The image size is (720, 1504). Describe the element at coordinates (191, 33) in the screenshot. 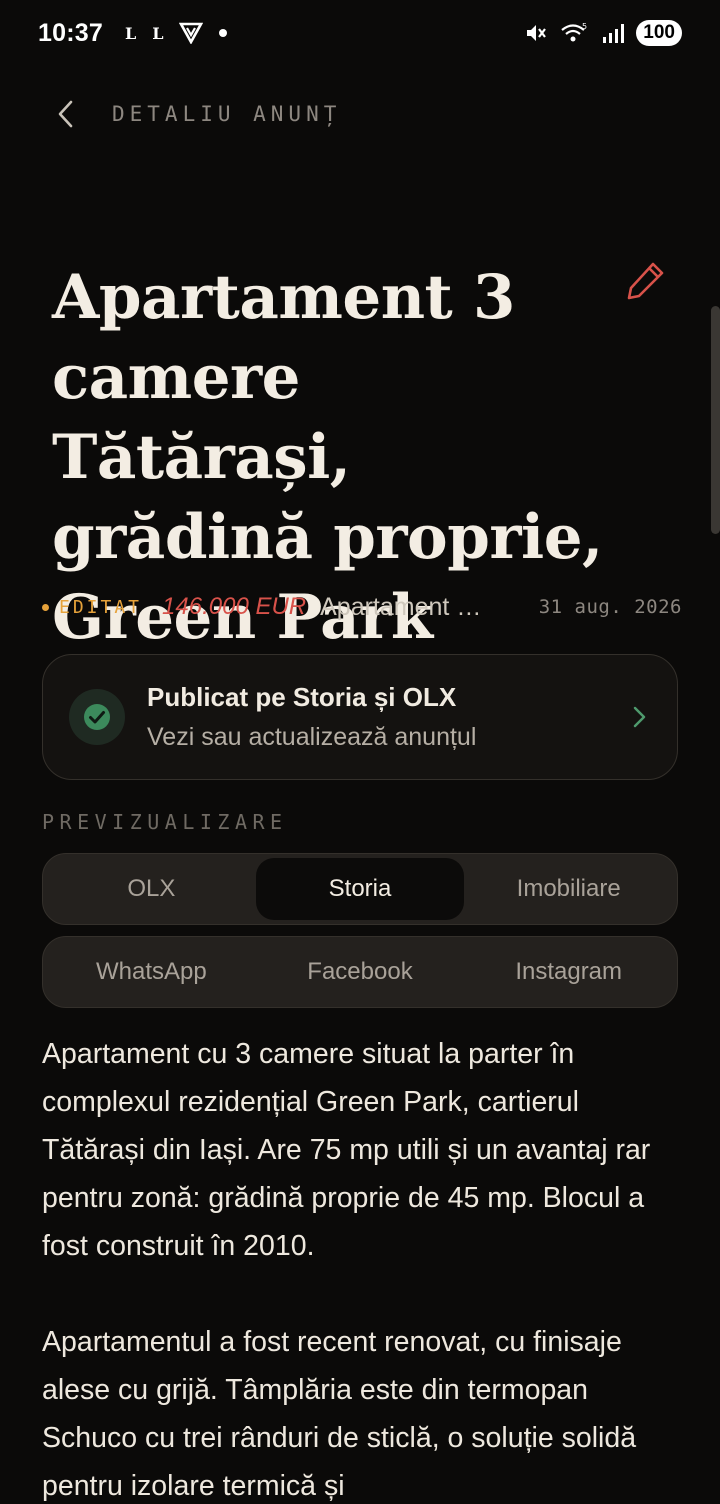

I see `vpn-shield-icon` at that location.